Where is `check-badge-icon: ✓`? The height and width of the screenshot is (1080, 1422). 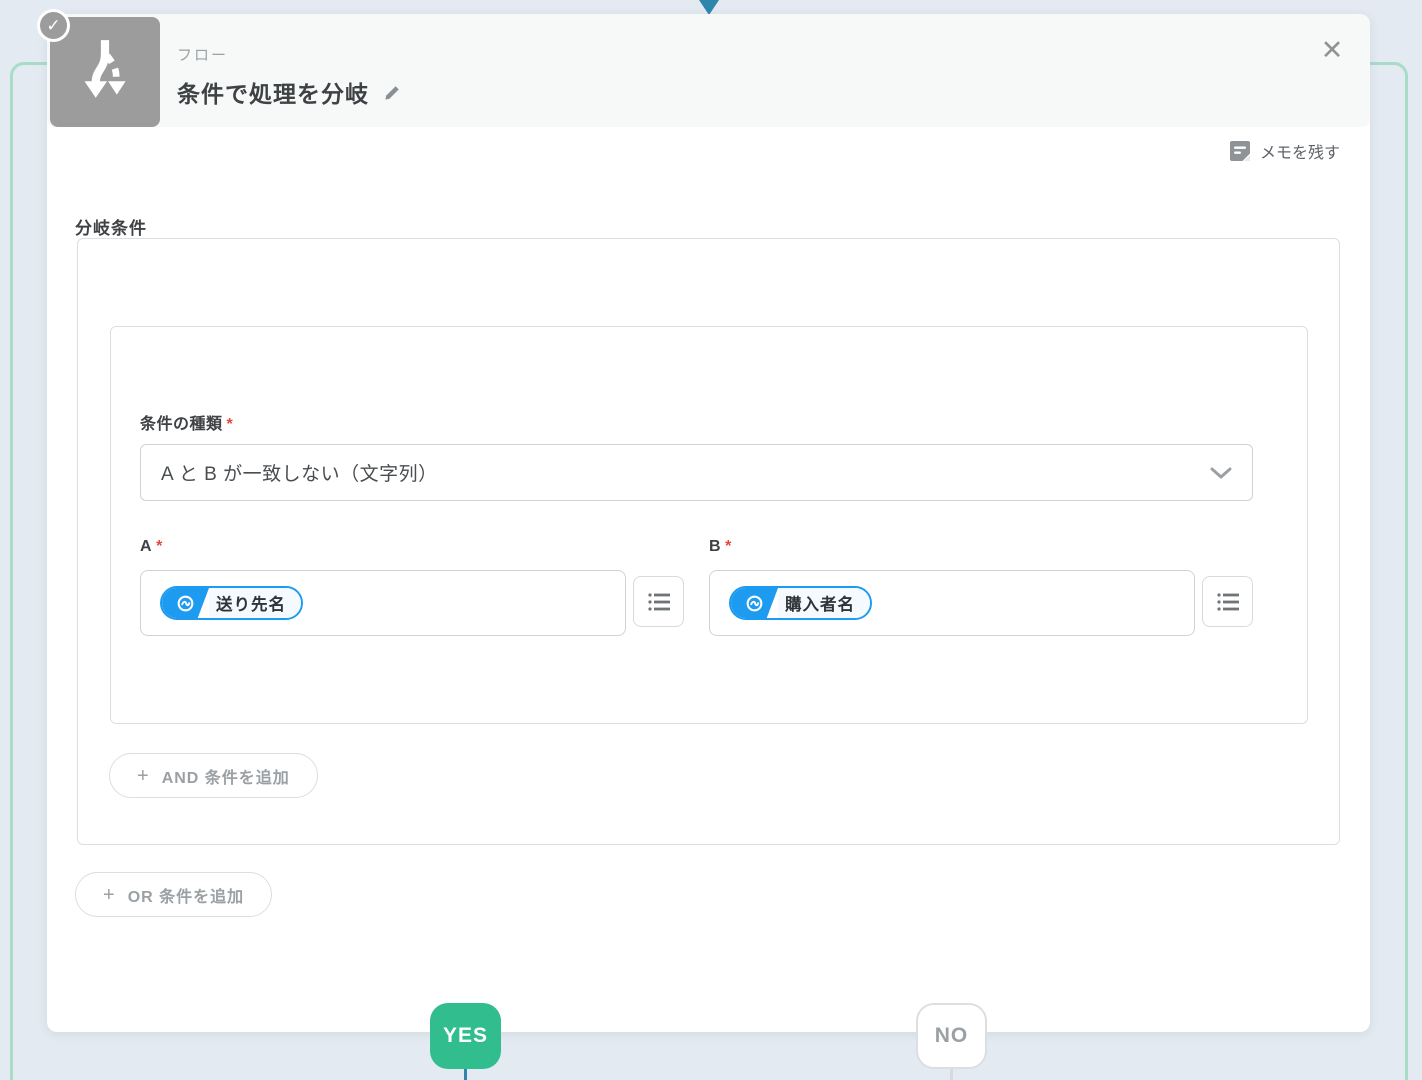
check-badge-icon: ✓ is located at coordinates (53, 25).